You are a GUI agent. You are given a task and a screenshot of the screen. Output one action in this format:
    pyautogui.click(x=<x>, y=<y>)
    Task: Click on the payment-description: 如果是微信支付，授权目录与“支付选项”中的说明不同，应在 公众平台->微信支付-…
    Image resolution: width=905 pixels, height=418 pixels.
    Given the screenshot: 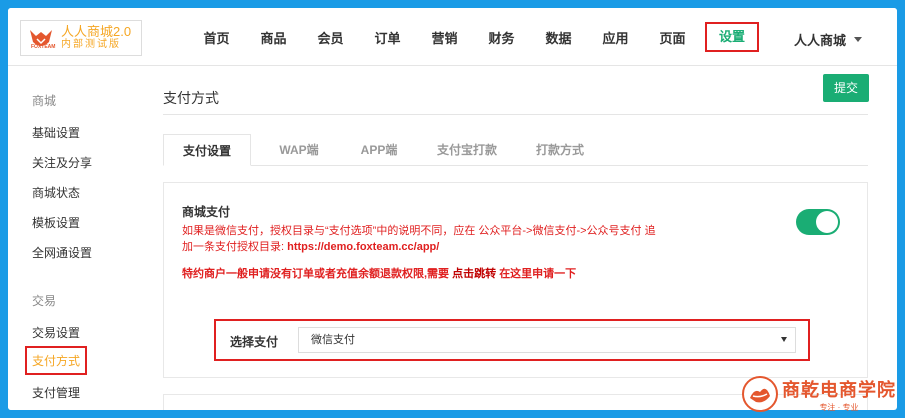 What is the action you would take?
    pyautogui.click(x=422, y=239)
    